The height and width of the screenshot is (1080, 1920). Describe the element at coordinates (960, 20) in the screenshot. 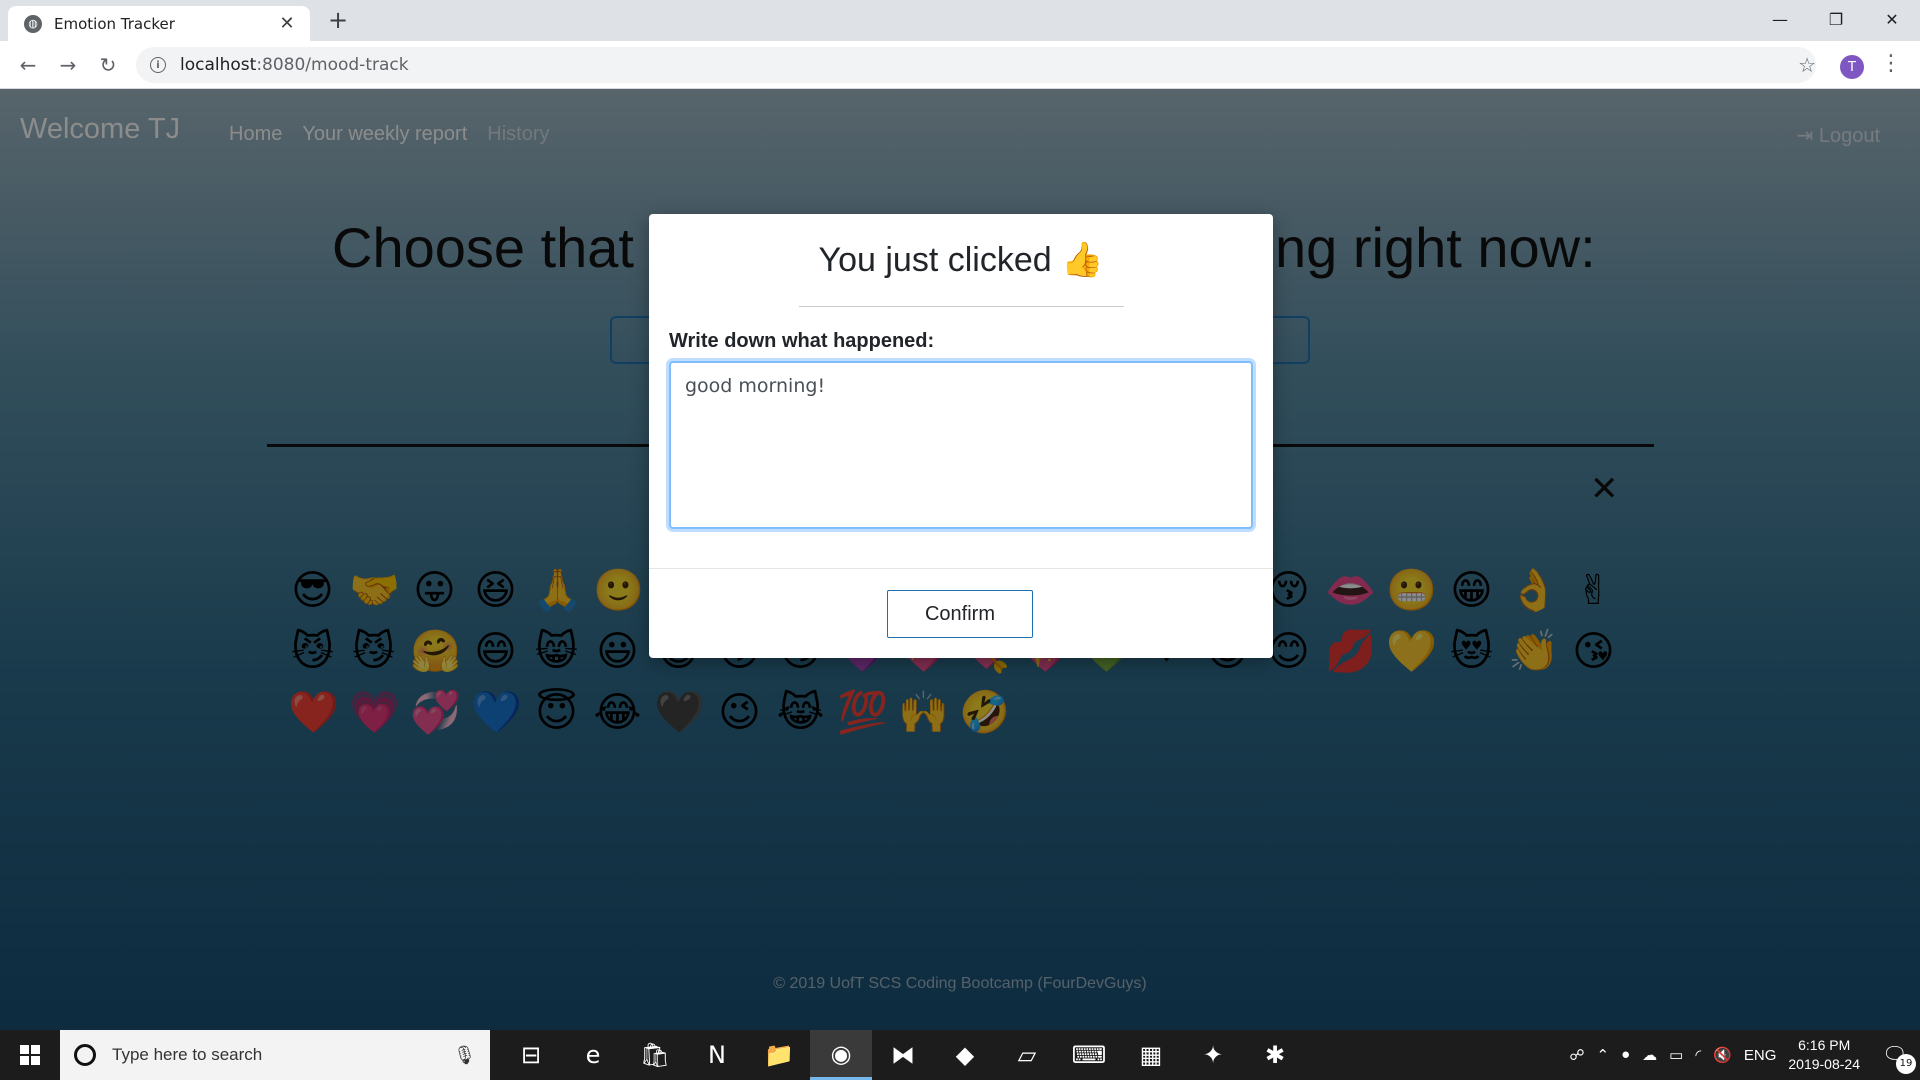

I see `browser-tab-bar: ◍ Emotion Tracker ✕ + — ❐ ✕` at that location.